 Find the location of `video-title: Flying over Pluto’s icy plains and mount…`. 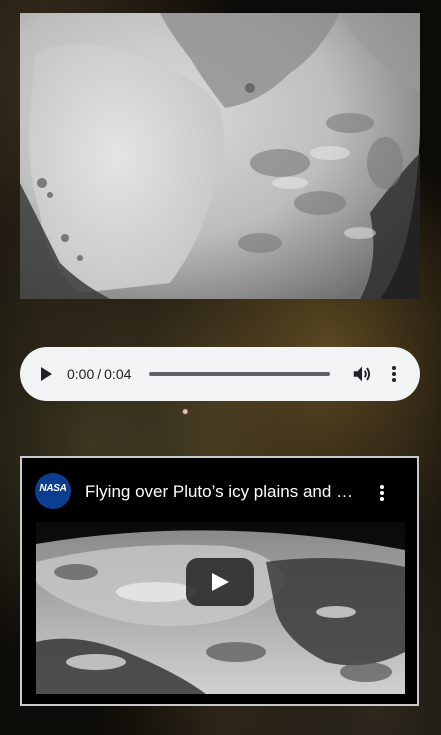

video-title: Flying over Pluto’s icy plains and mount… is located at coordinates (226, 492).